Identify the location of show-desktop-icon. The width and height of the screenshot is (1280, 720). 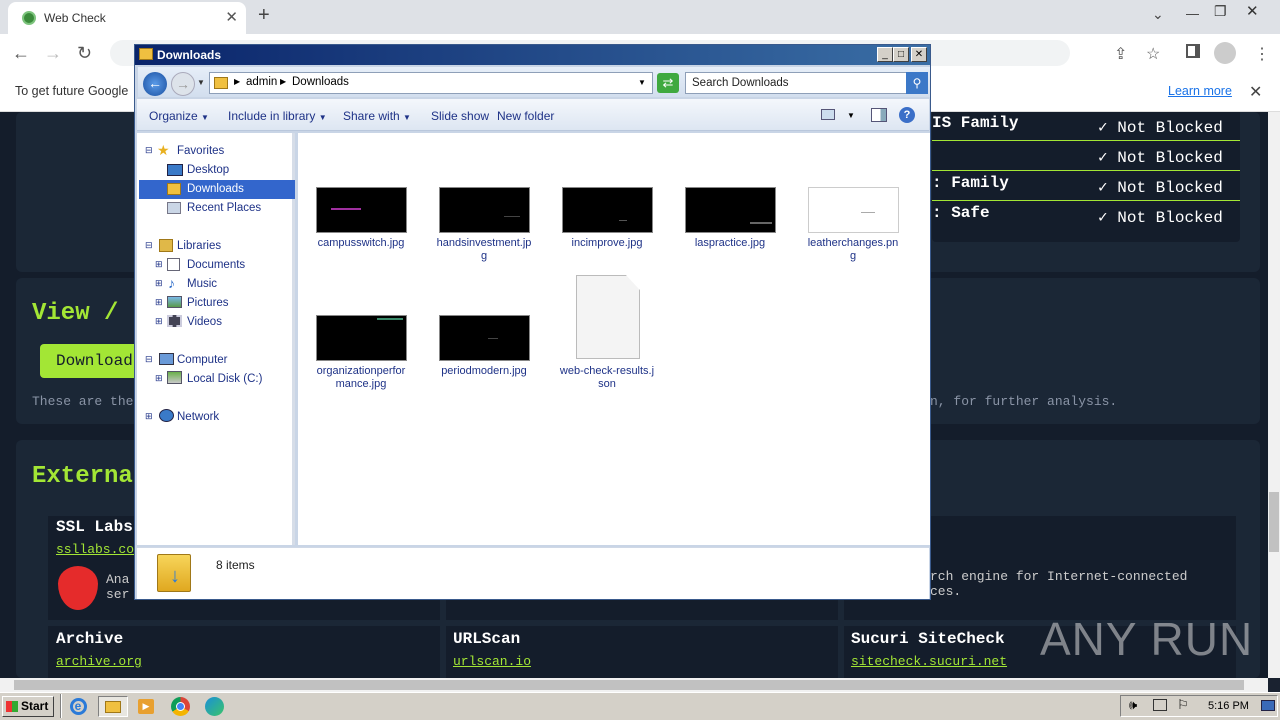
(1268, 705).